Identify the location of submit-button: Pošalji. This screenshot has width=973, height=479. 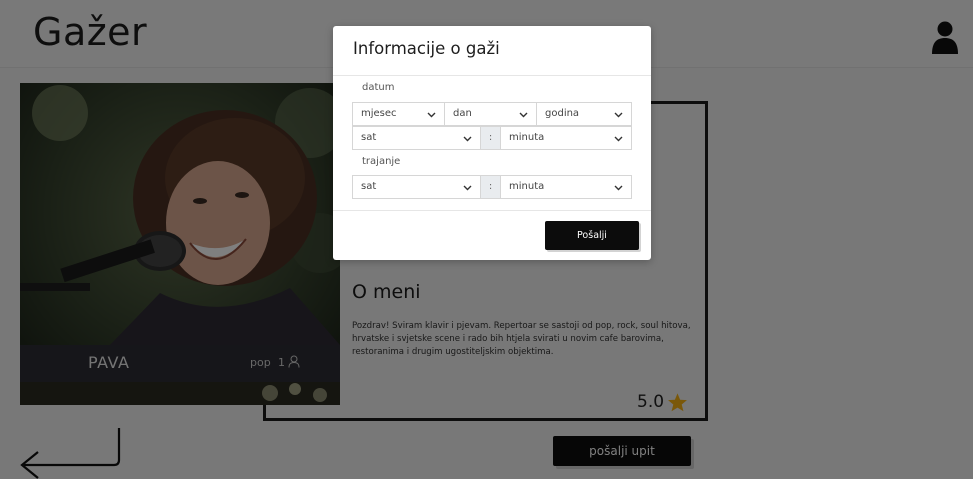
(592, 235).